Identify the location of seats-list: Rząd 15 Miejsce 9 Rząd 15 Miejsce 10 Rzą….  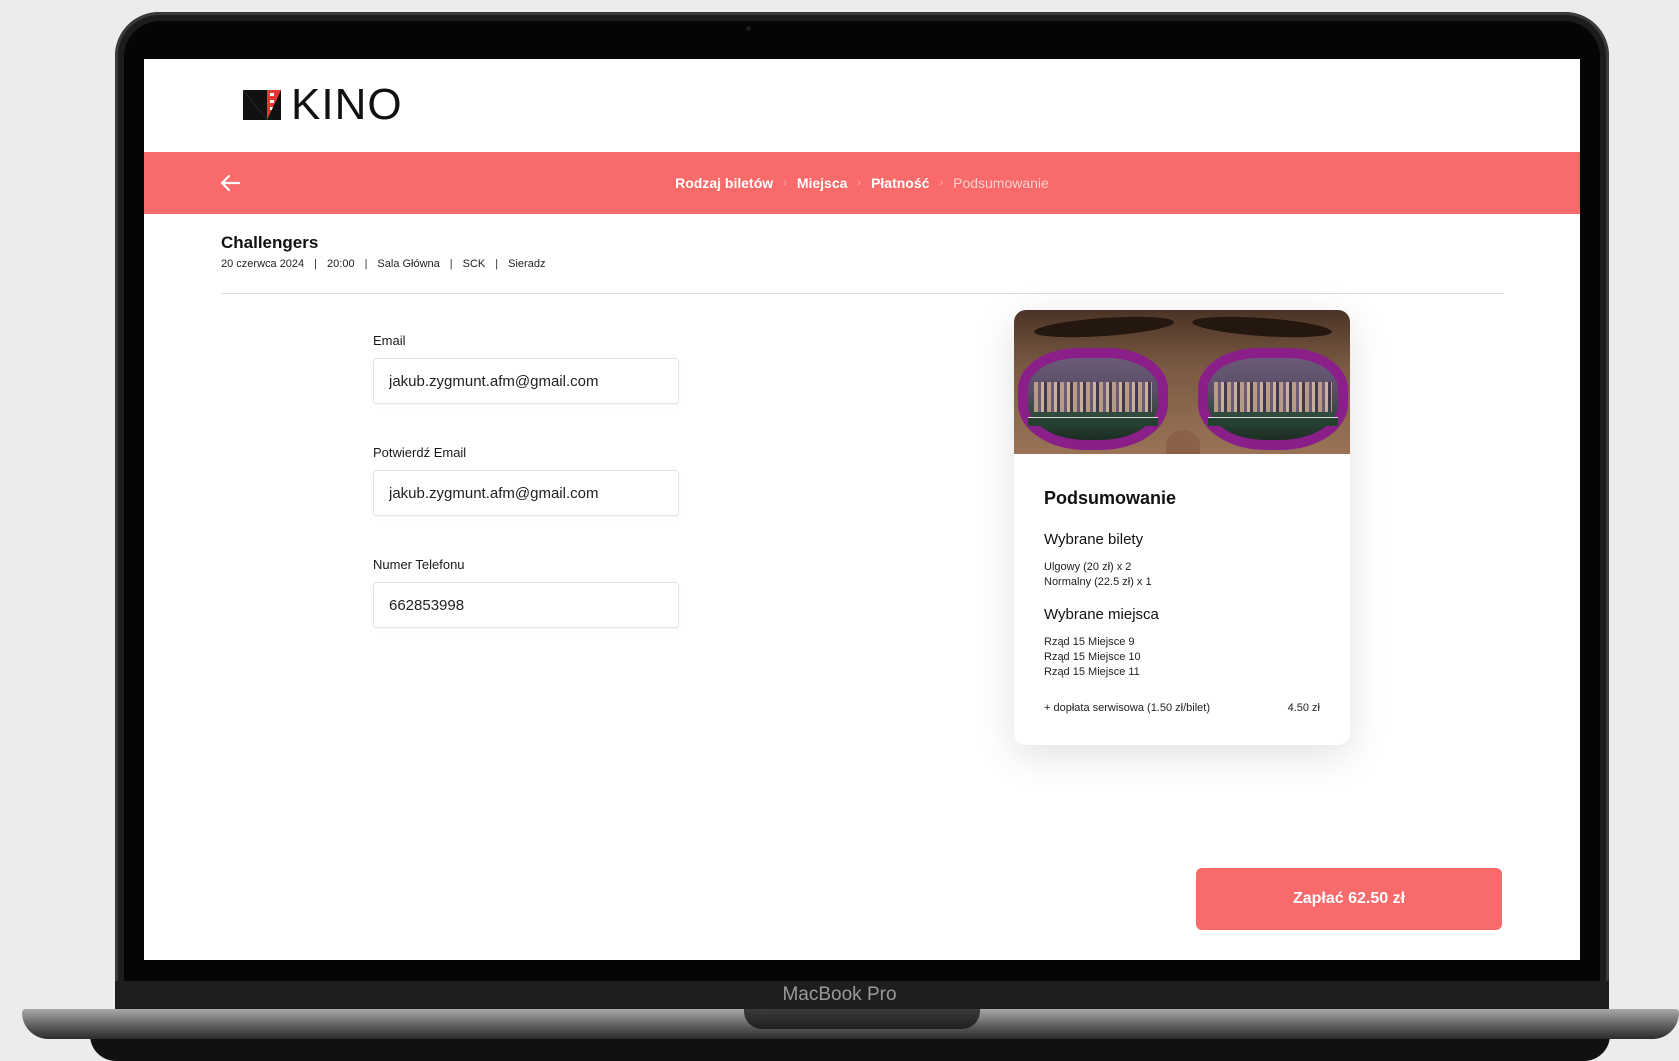
(1182, 657).